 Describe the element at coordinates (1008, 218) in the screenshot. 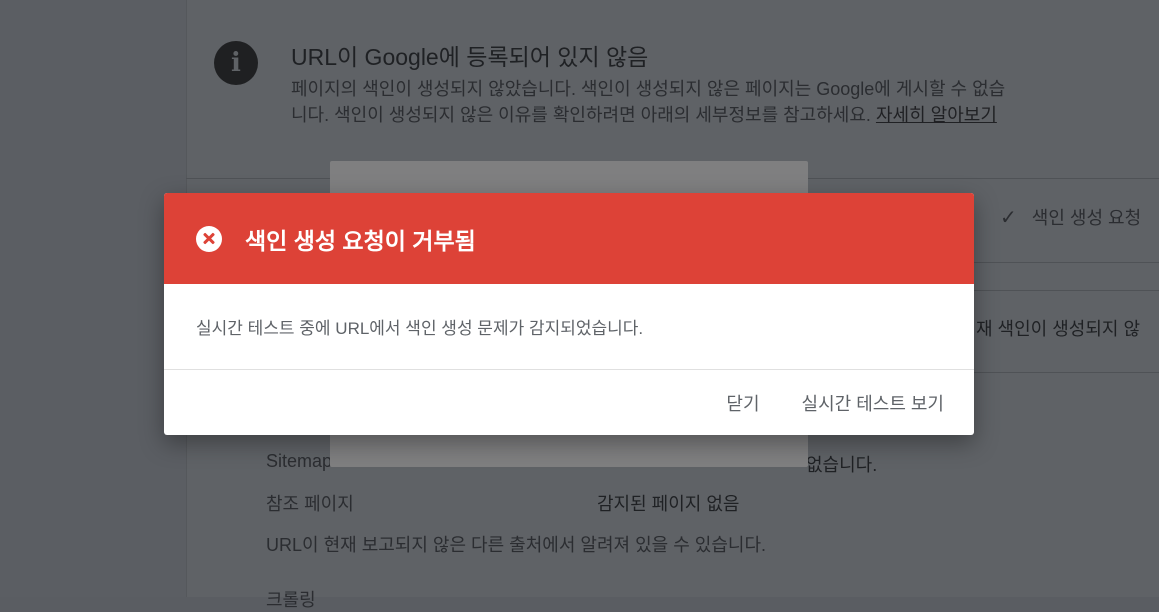

I see `check-icon: ✓` at that location.